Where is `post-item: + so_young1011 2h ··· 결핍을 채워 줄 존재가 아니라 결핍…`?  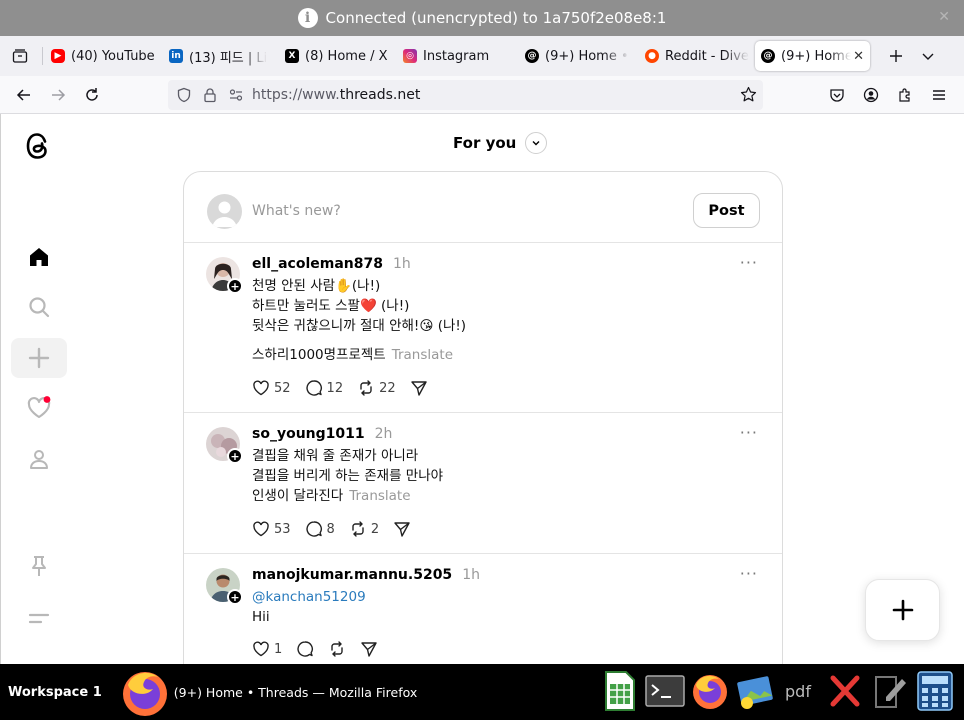 post-item: + so_young1011 2h ··· 결핍을 채워 줄 존재가 아니라 결핍… is located at coordinates (483, 483).